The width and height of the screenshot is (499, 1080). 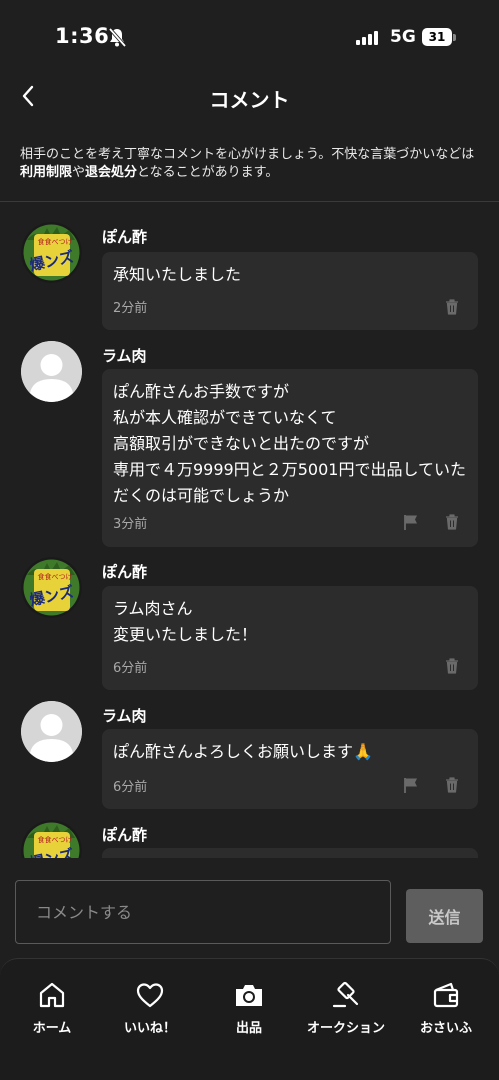 What do you see at coordinates (208, 172) in the screenshot?
I see `notice-text-3: となることがあります。` at bounding box center [208, 172].